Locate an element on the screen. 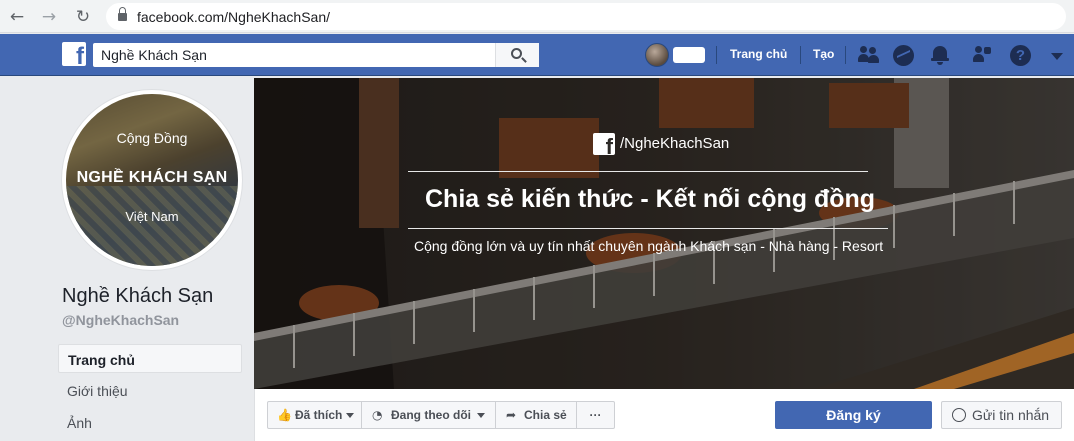 The image size is (1074, 441). liked-button: 👍 Đã thích is located at coordinates (314, 415).